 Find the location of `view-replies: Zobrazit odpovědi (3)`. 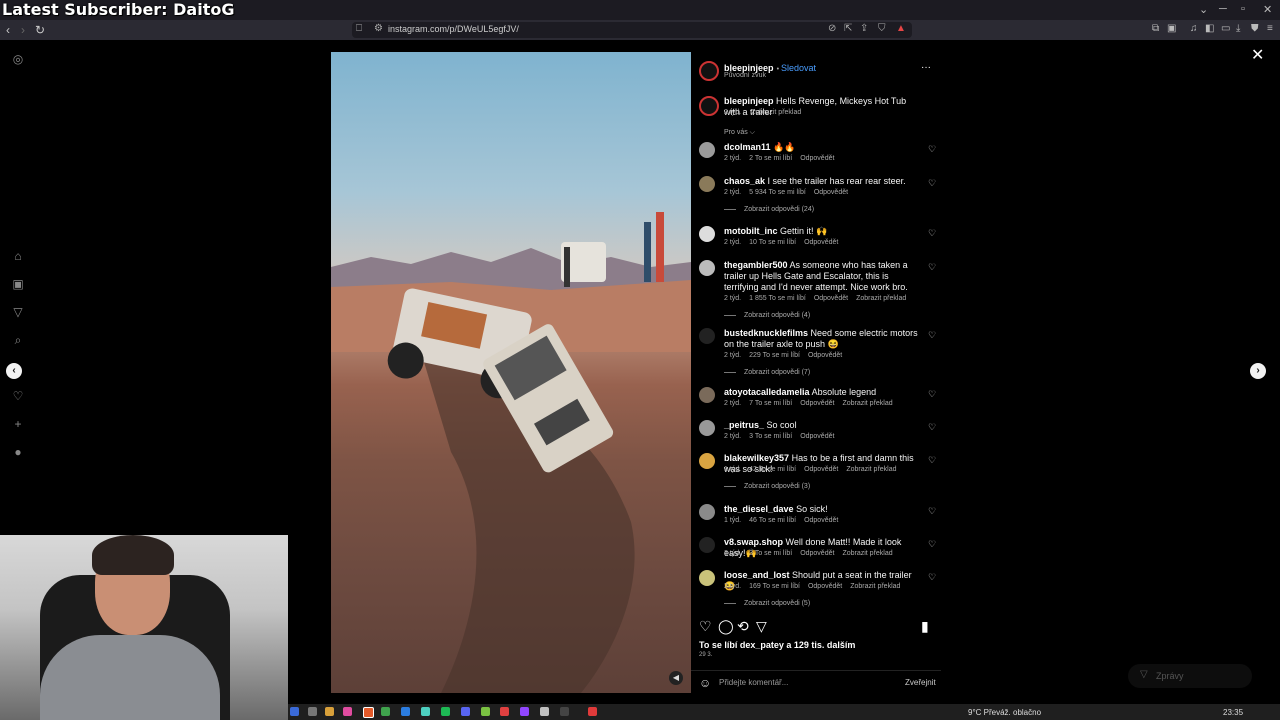

view-replies: Zobrazit odpovědi (3) is located at coordinates (767, 486).